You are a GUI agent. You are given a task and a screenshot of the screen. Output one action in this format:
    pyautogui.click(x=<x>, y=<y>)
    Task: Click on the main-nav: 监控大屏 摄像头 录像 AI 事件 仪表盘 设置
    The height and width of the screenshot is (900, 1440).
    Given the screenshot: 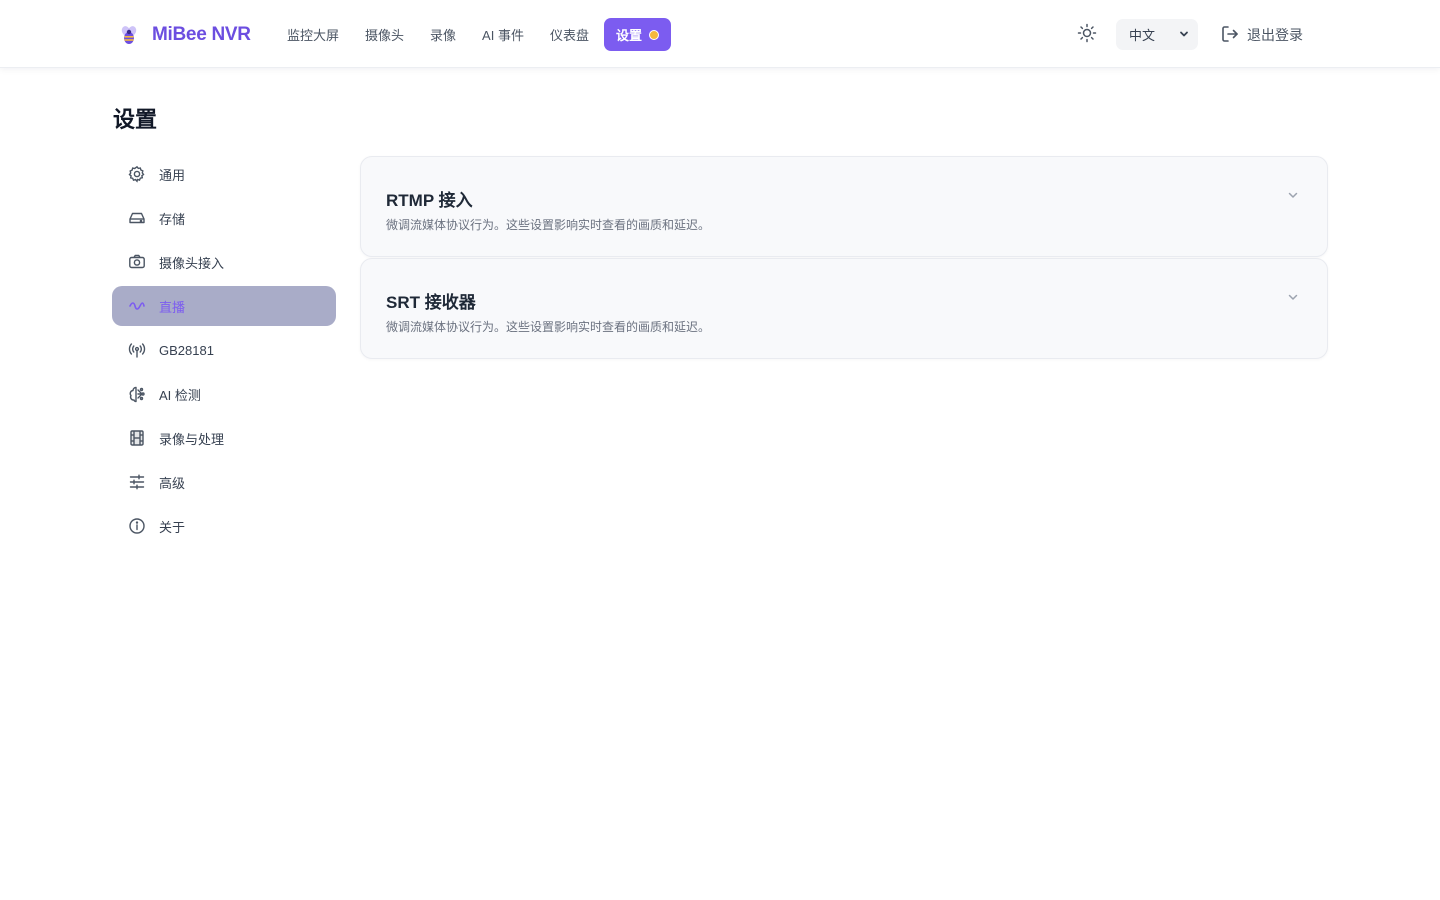 What is the action you would take?
    pyautogui.click(x=473, y=34)
    